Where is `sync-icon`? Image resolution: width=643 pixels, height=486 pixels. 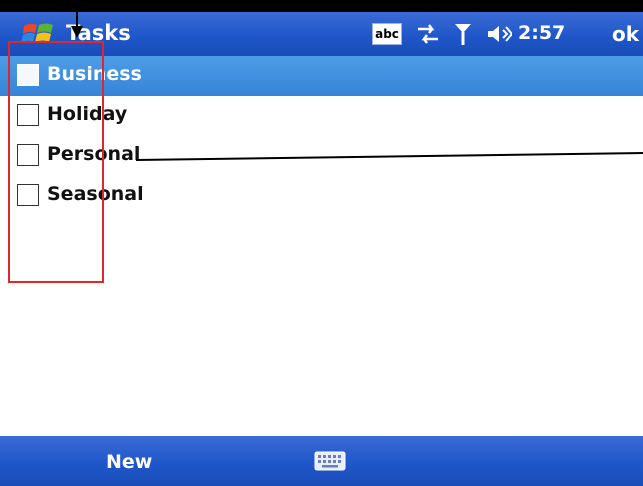
sync-icon is located at coordinates (428, 34).